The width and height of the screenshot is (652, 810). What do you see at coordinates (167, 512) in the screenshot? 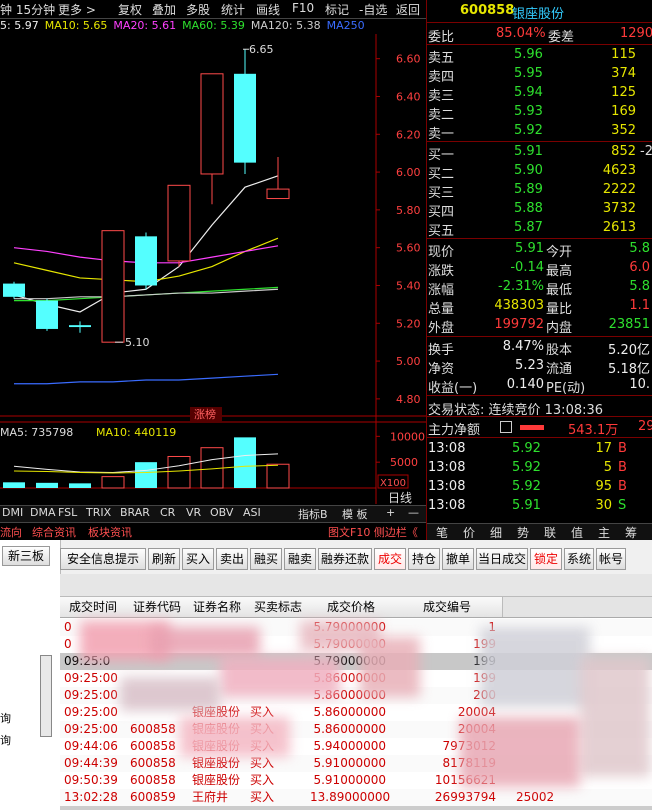
I see `tab-cr: CR` at bounding box center [167, 512].